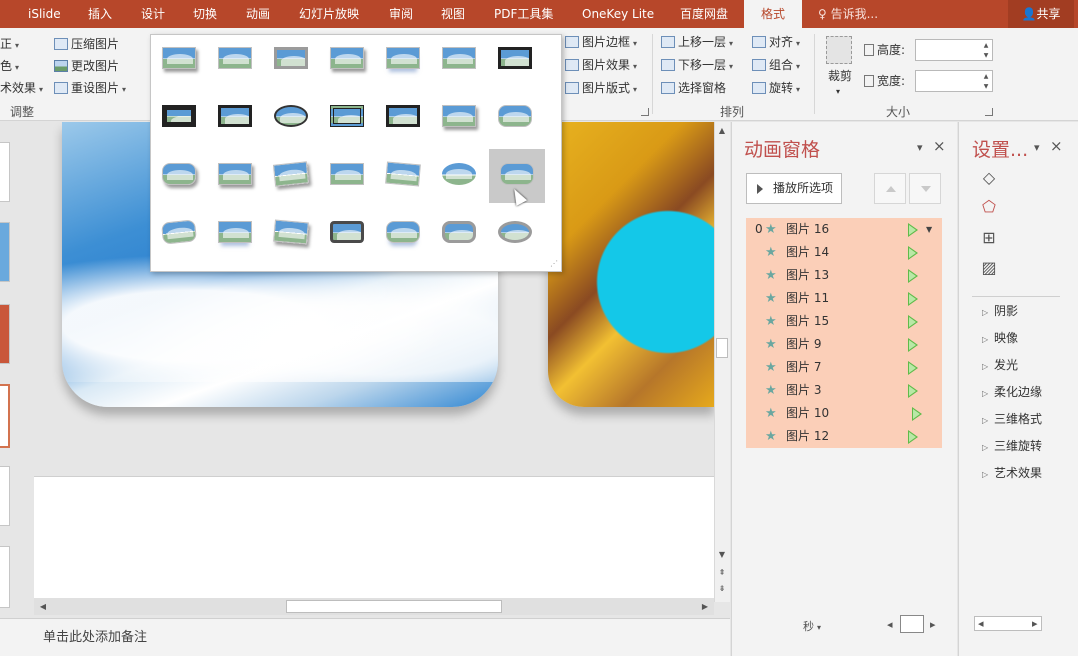  What do you see at coordinates (291, 232) in the screenshot?
I see `style-bevel-perspective-left-white` at bounding box center [291, 232].